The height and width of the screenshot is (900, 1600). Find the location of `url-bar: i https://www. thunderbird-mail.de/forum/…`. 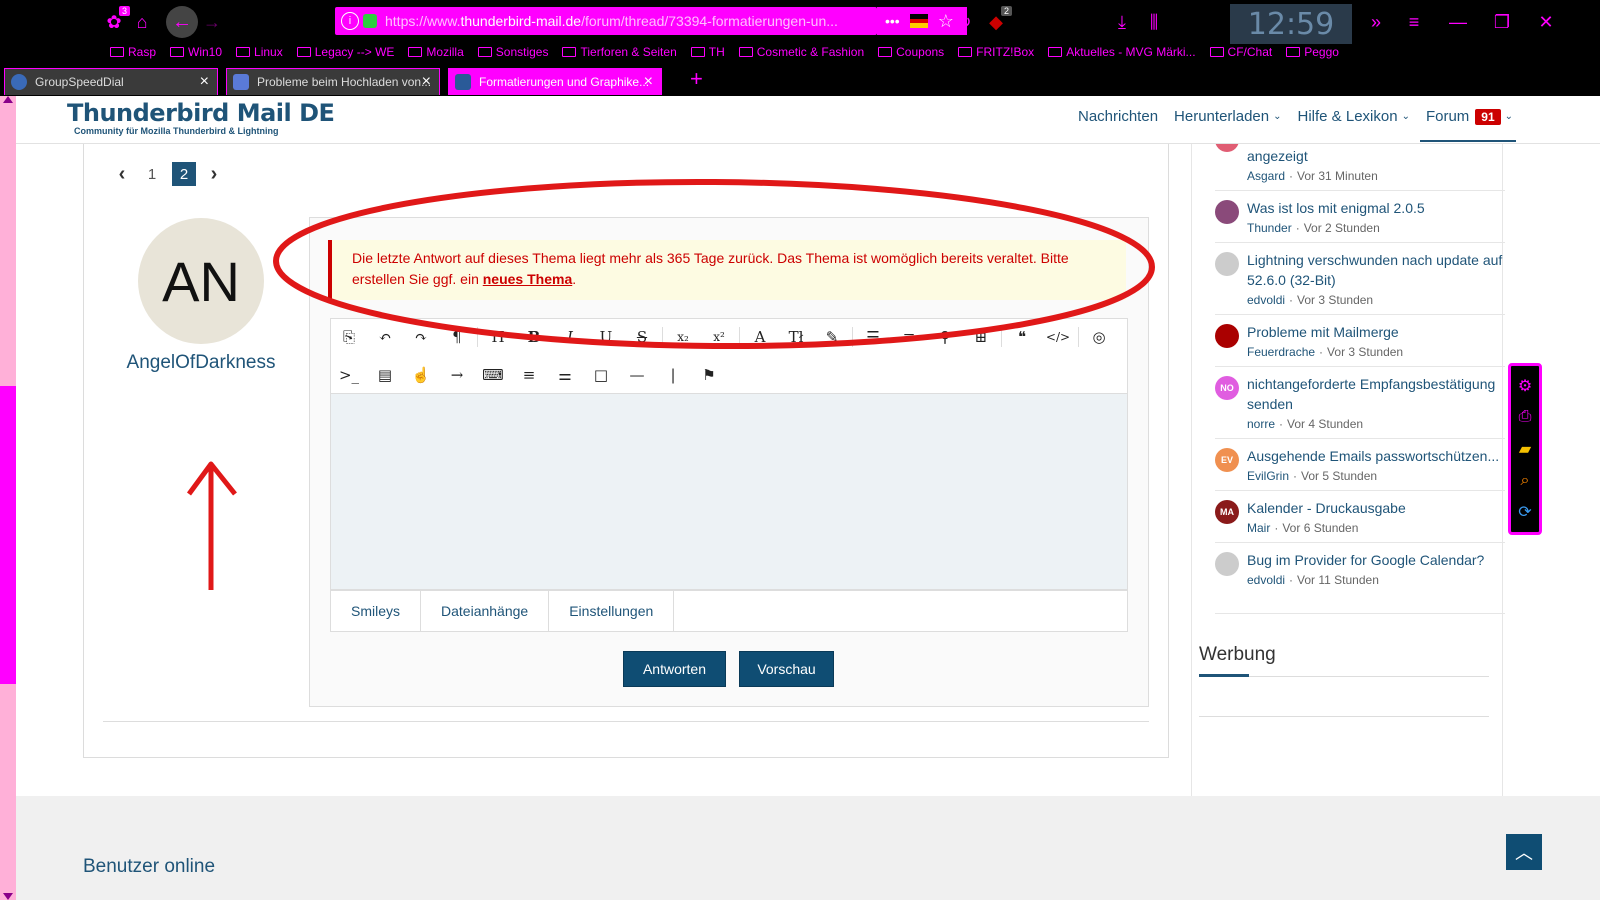

url-bar: i https://www. thunderbird-mail.de/forum/… is located at coordinates (606, 21).